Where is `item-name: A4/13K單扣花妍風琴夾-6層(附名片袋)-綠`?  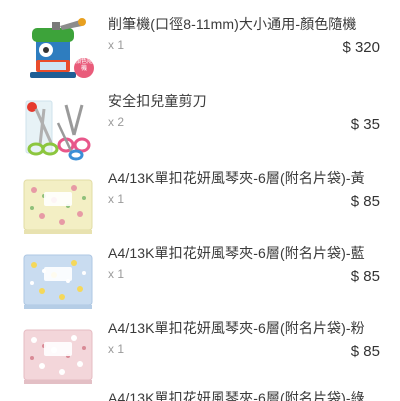
item-name: A4/13K單扣花妍風琴夾-6層(附名片袋)-綠 is located at coordinates (236, 395).